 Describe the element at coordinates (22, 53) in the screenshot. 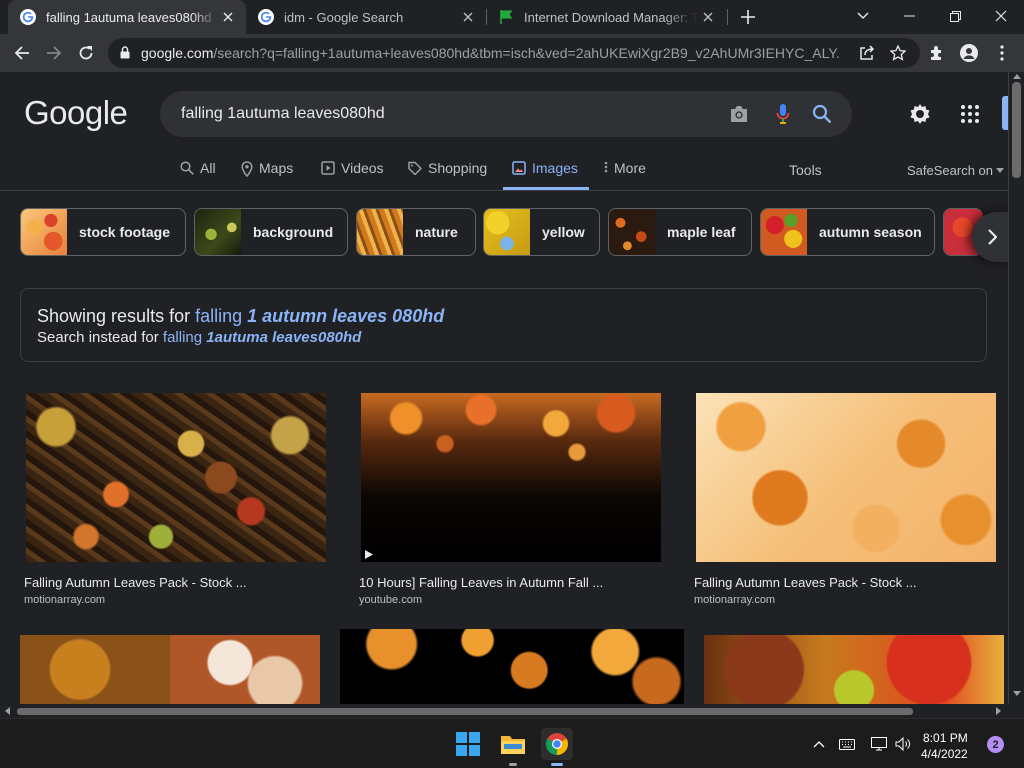

I see `back-button` at that location.